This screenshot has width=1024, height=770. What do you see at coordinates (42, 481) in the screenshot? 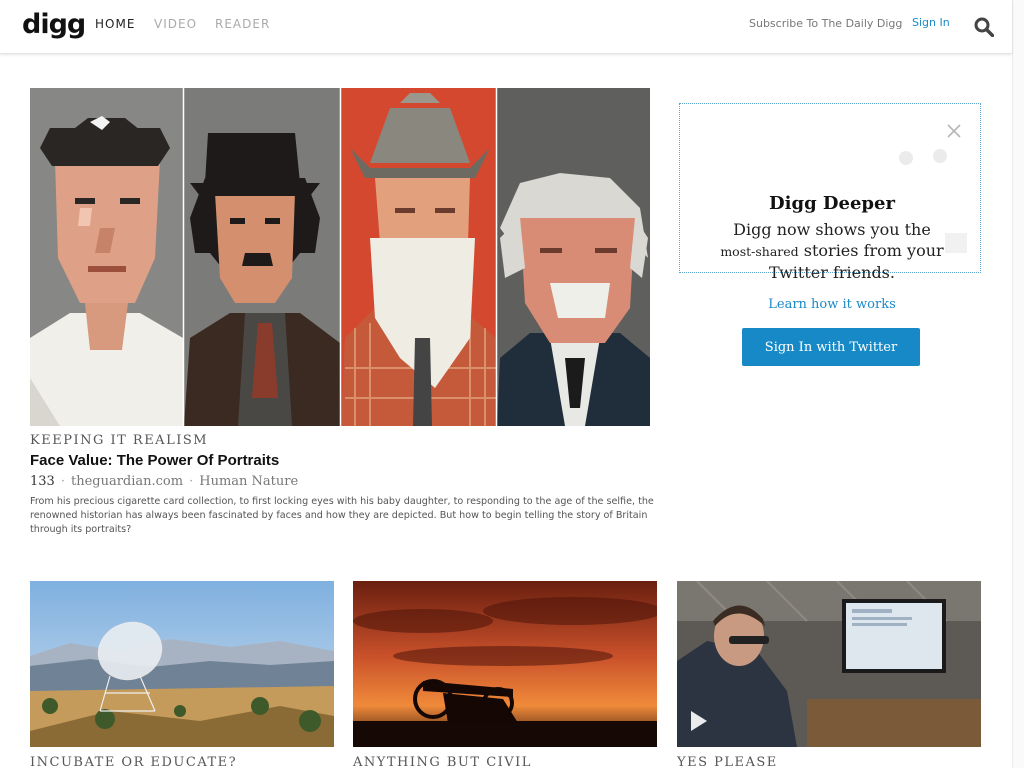
I see `digg-count: 133` at bounding box center [42, 481].